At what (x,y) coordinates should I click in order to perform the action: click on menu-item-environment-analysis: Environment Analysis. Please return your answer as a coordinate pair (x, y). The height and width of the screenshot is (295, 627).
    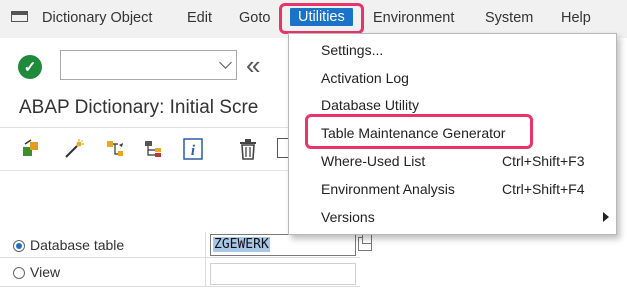
    Looking at the image, I should click on (388, 189).